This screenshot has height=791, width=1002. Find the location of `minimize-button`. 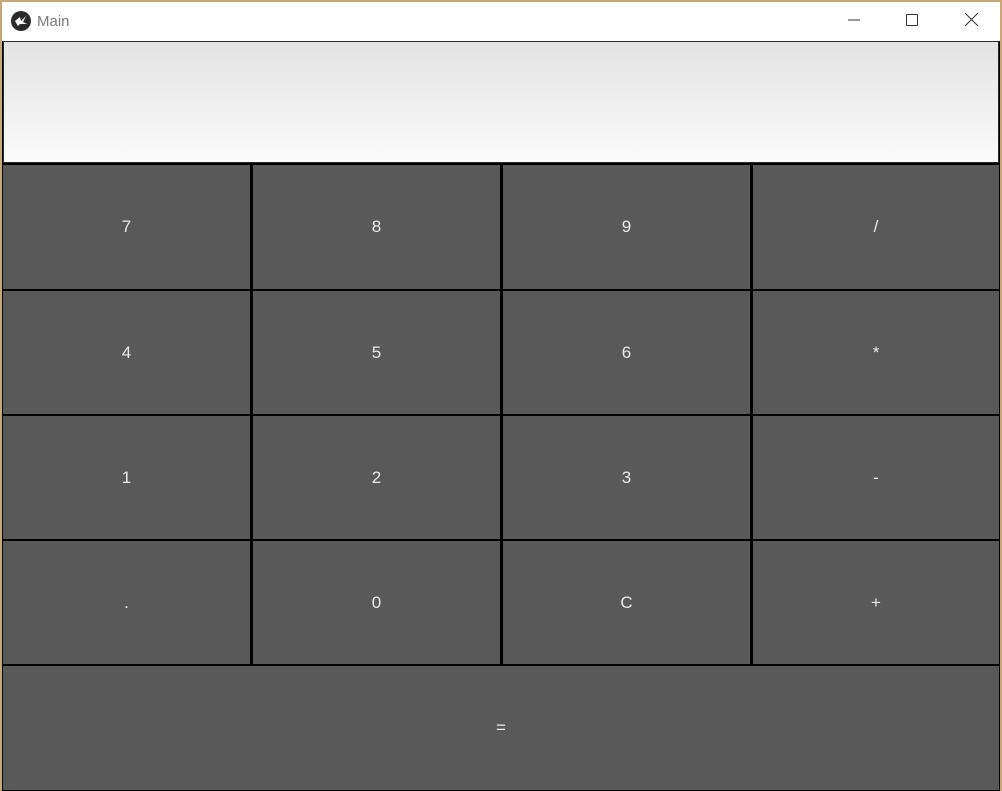

minimize-button is located at coordinates (854, 21).